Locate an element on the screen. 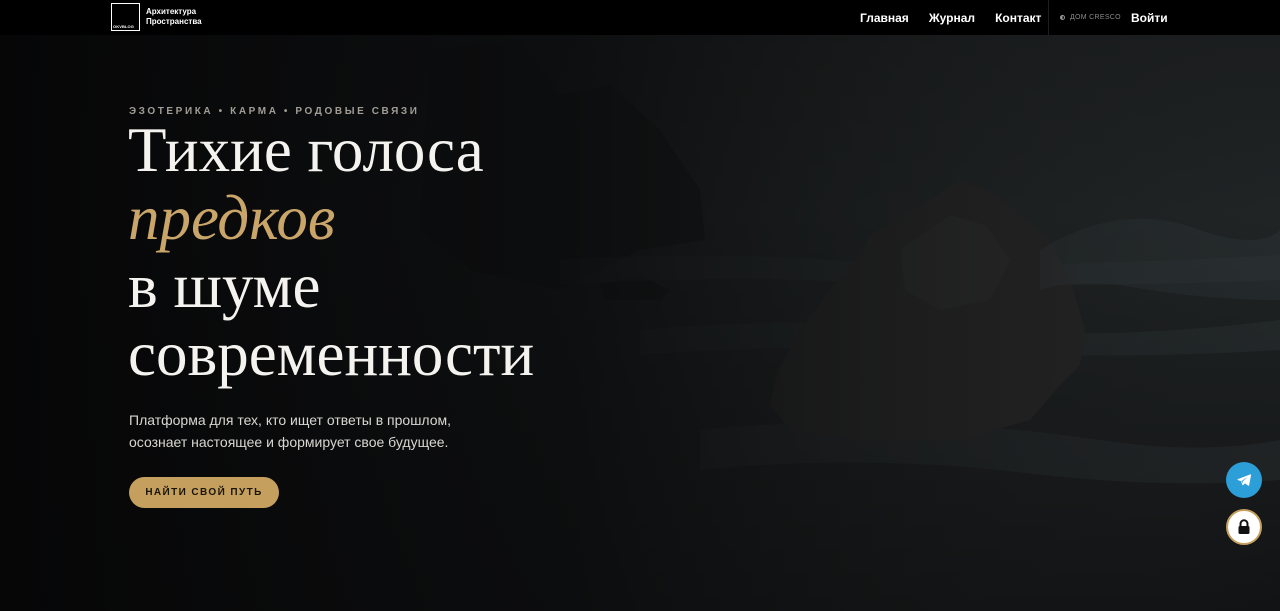 The width and height of the screenshot is (1280, 611). hero-title-line-4: современности is located at coordinates (331, 354).